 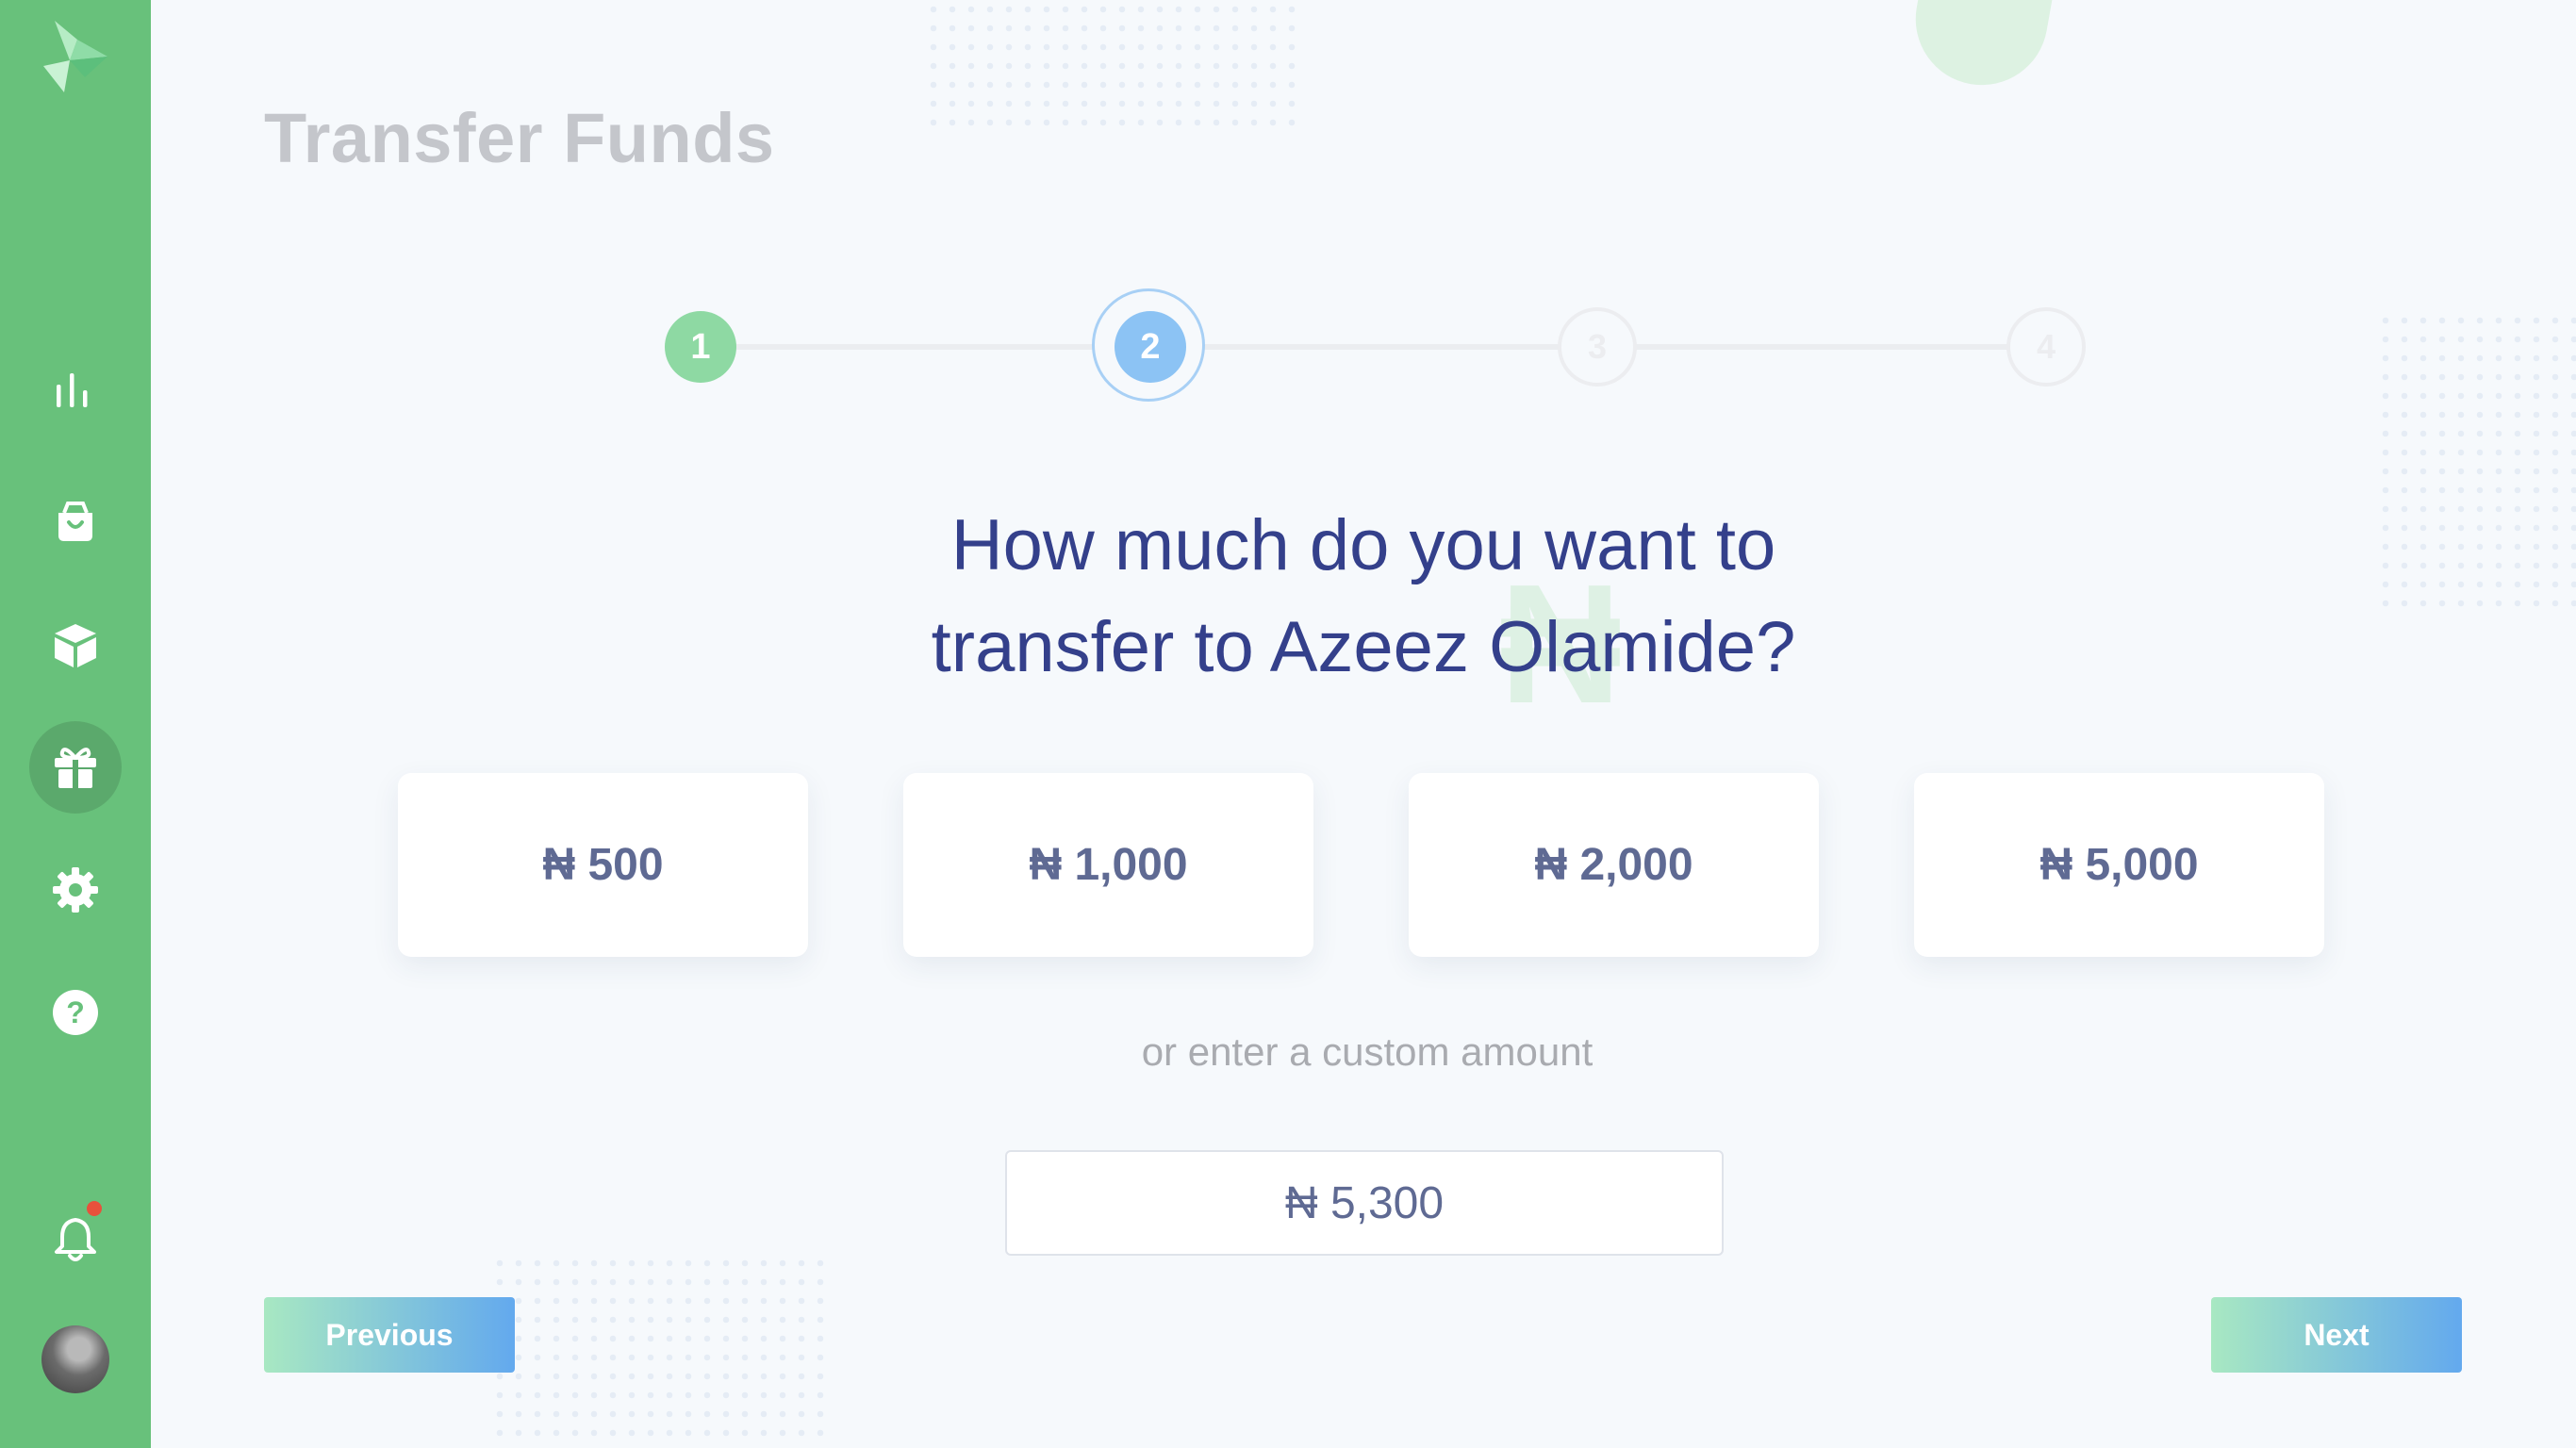 I want to click on previous-button: Previous, so click(x=389, y=1335).